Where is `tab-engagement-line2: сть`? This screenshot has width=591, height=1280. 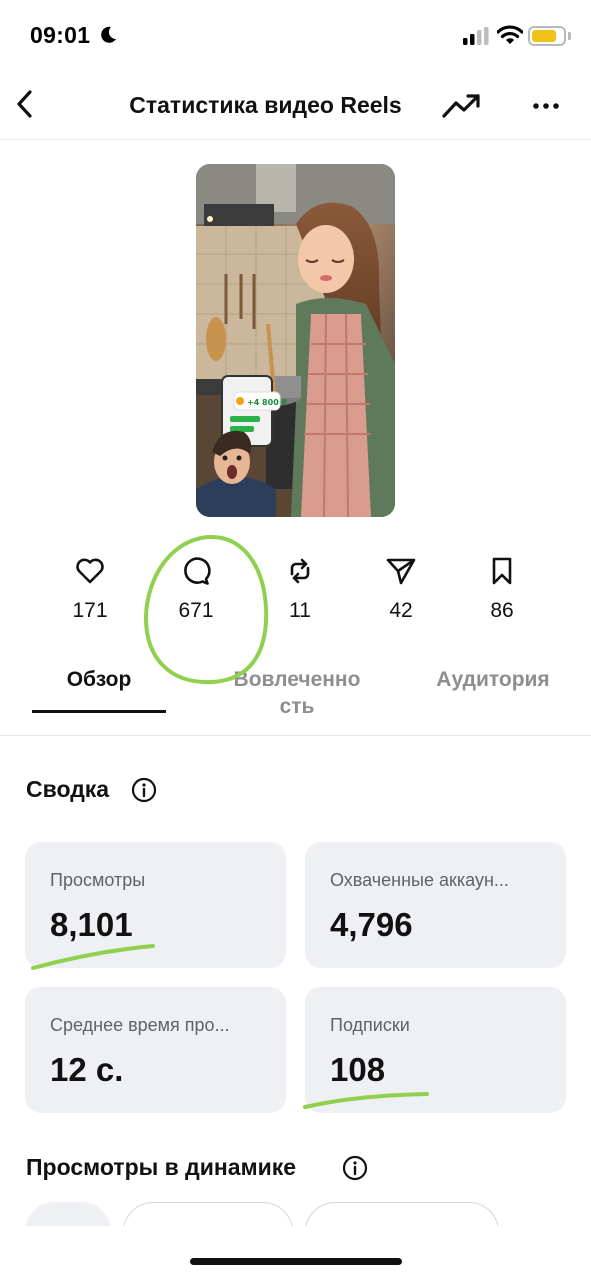
tab-engagement-line2: сть is located at coordinates (297, 706).